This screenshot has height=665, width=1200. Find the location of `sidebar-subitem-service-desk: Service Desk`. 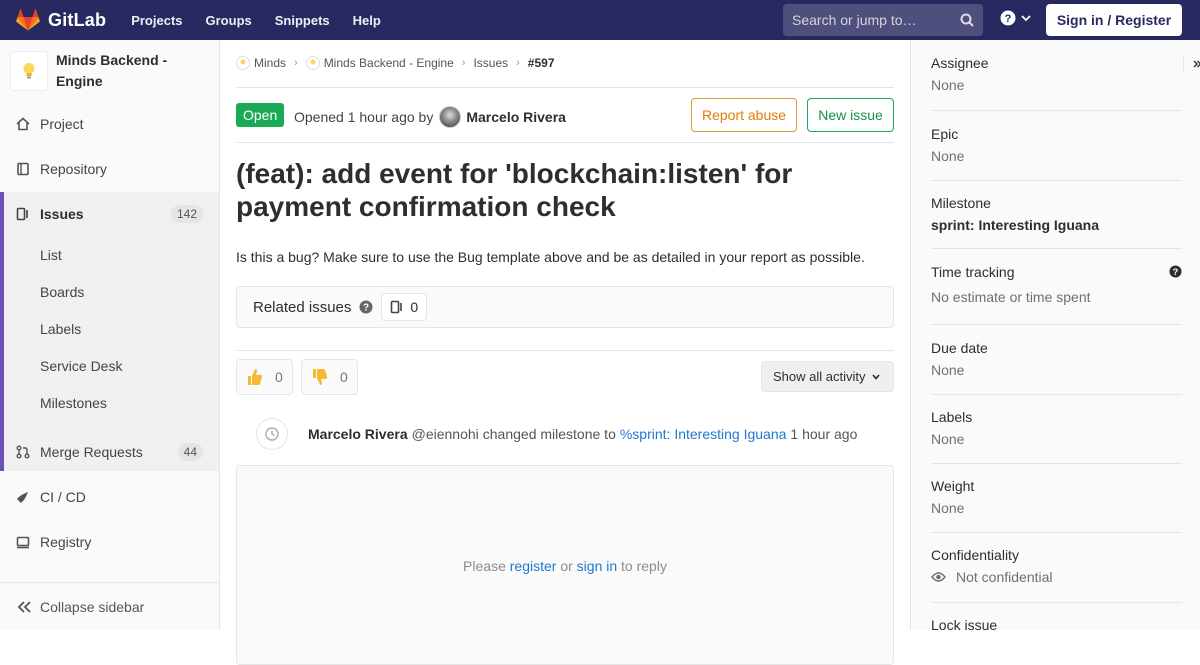

sidebar-subitem-service-desk: Service Desk is located at coordinates (81, 366).